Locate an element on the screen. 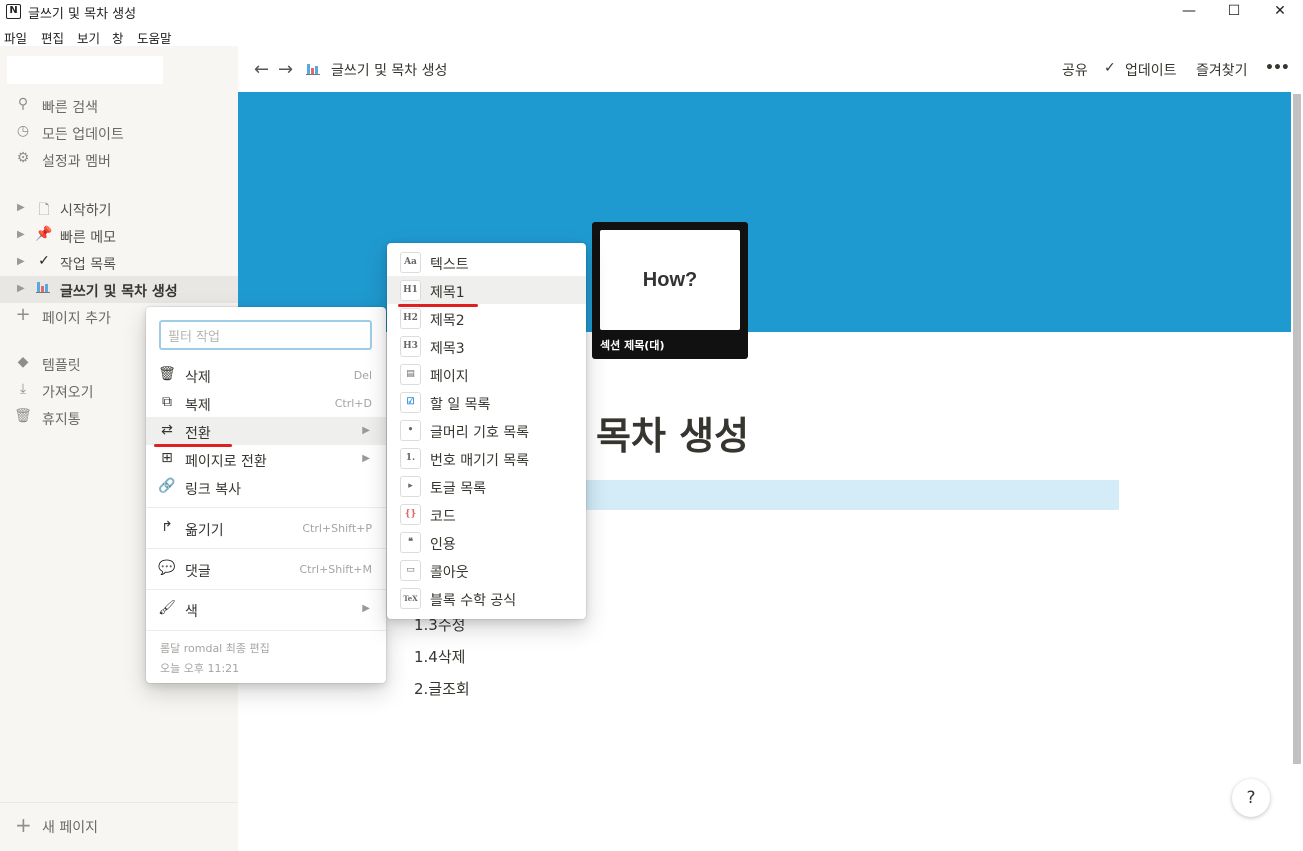  preview-card: How? is located at coordinates (670, 280).